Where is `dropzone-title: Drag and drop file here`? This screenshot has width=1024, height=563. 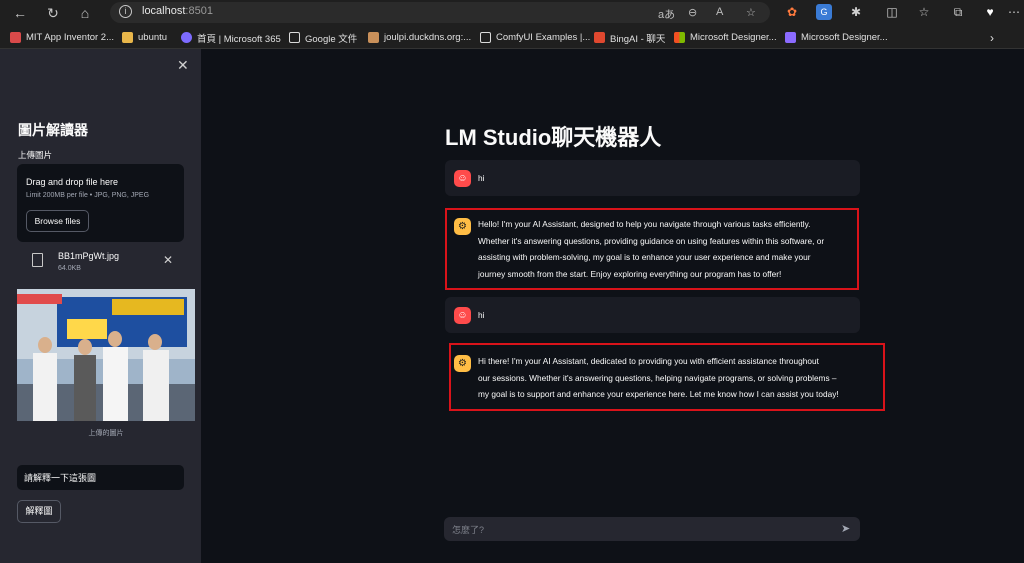
dropzone-title: Drag and drop file here is located at coordinates (72, 182).